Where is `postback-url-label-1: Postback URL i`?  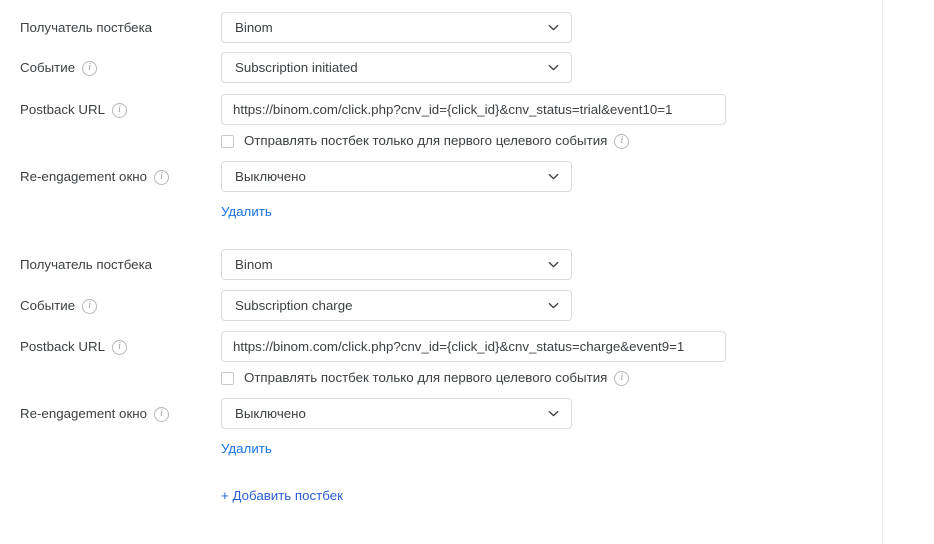 postback-url-label-1: Postback URL i is located at coordinates (73, 110).